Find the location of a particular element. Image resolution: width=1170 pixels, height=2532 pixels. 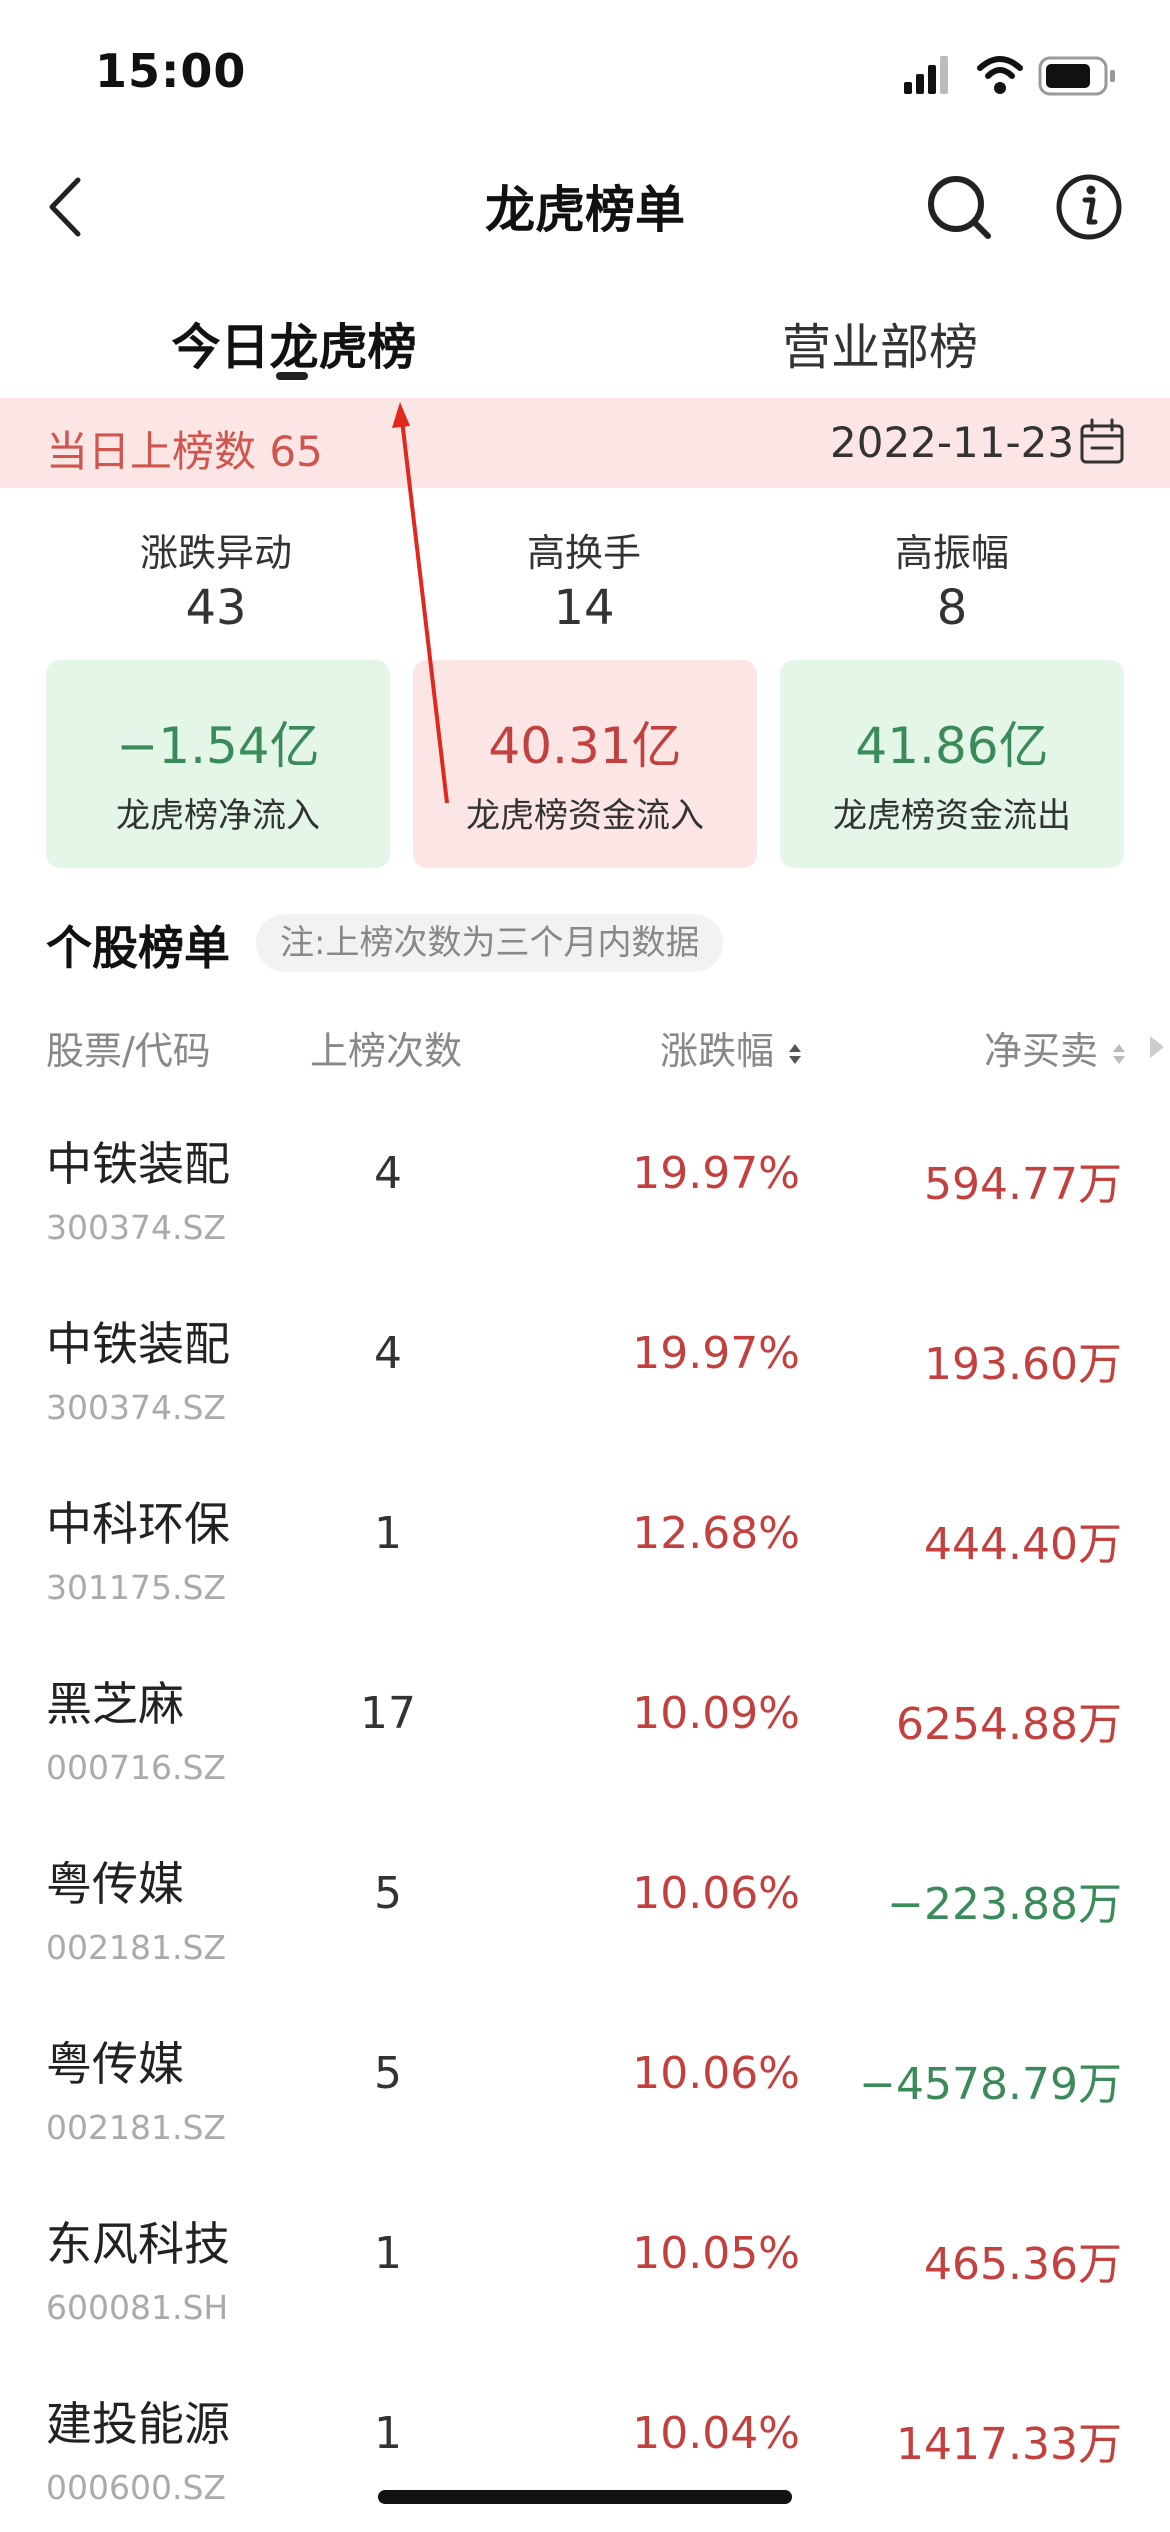

price-change: 12.68% is located at coordinates (716, 1533).